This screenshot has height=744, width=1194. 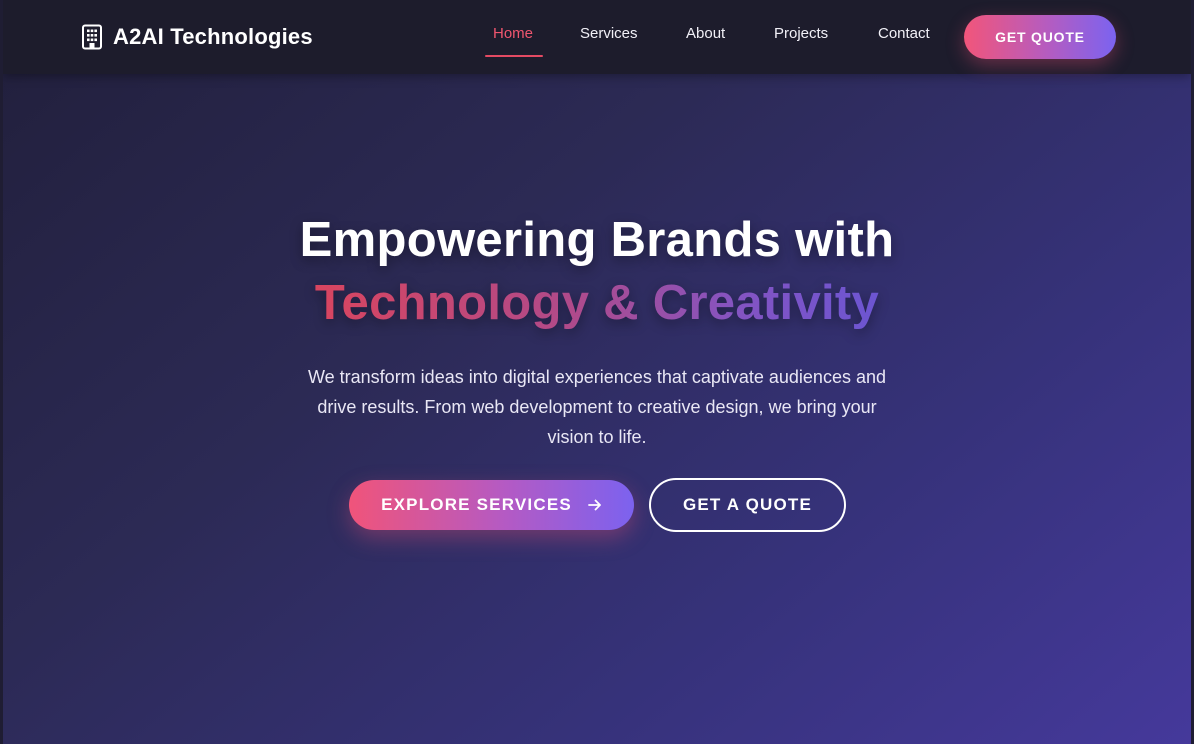 I want to click on nav-item-home: Home, so click(x=513, y=33).